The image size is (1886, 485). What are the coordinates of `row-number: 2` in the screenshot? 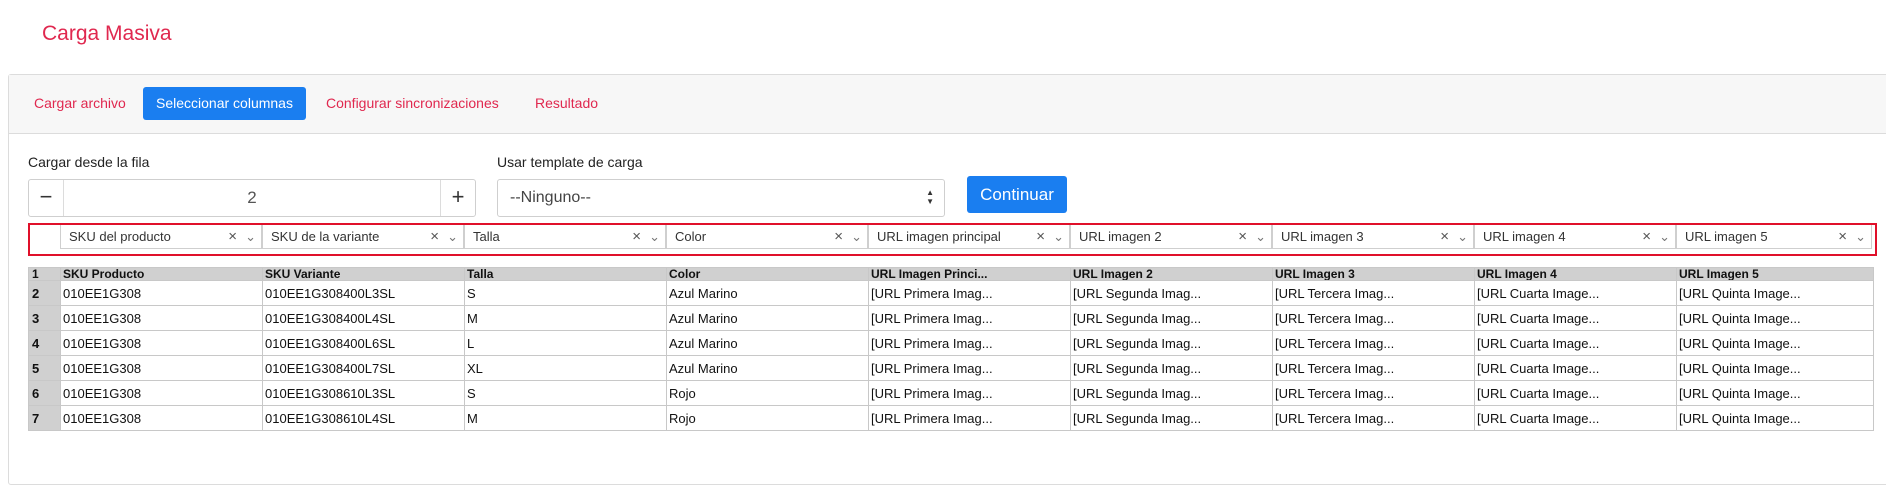 It's located at (44, 293).